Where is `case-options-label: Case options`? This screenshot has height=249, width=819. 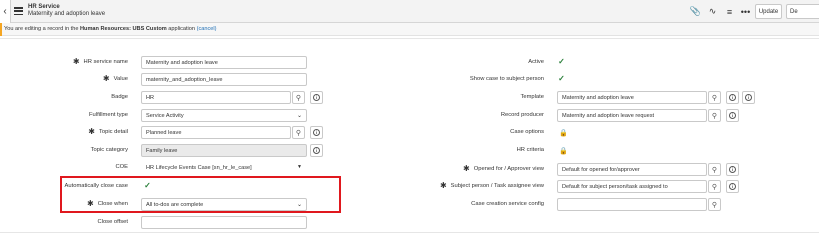 case-options-label: Case options is located at coordinates (527, 132).